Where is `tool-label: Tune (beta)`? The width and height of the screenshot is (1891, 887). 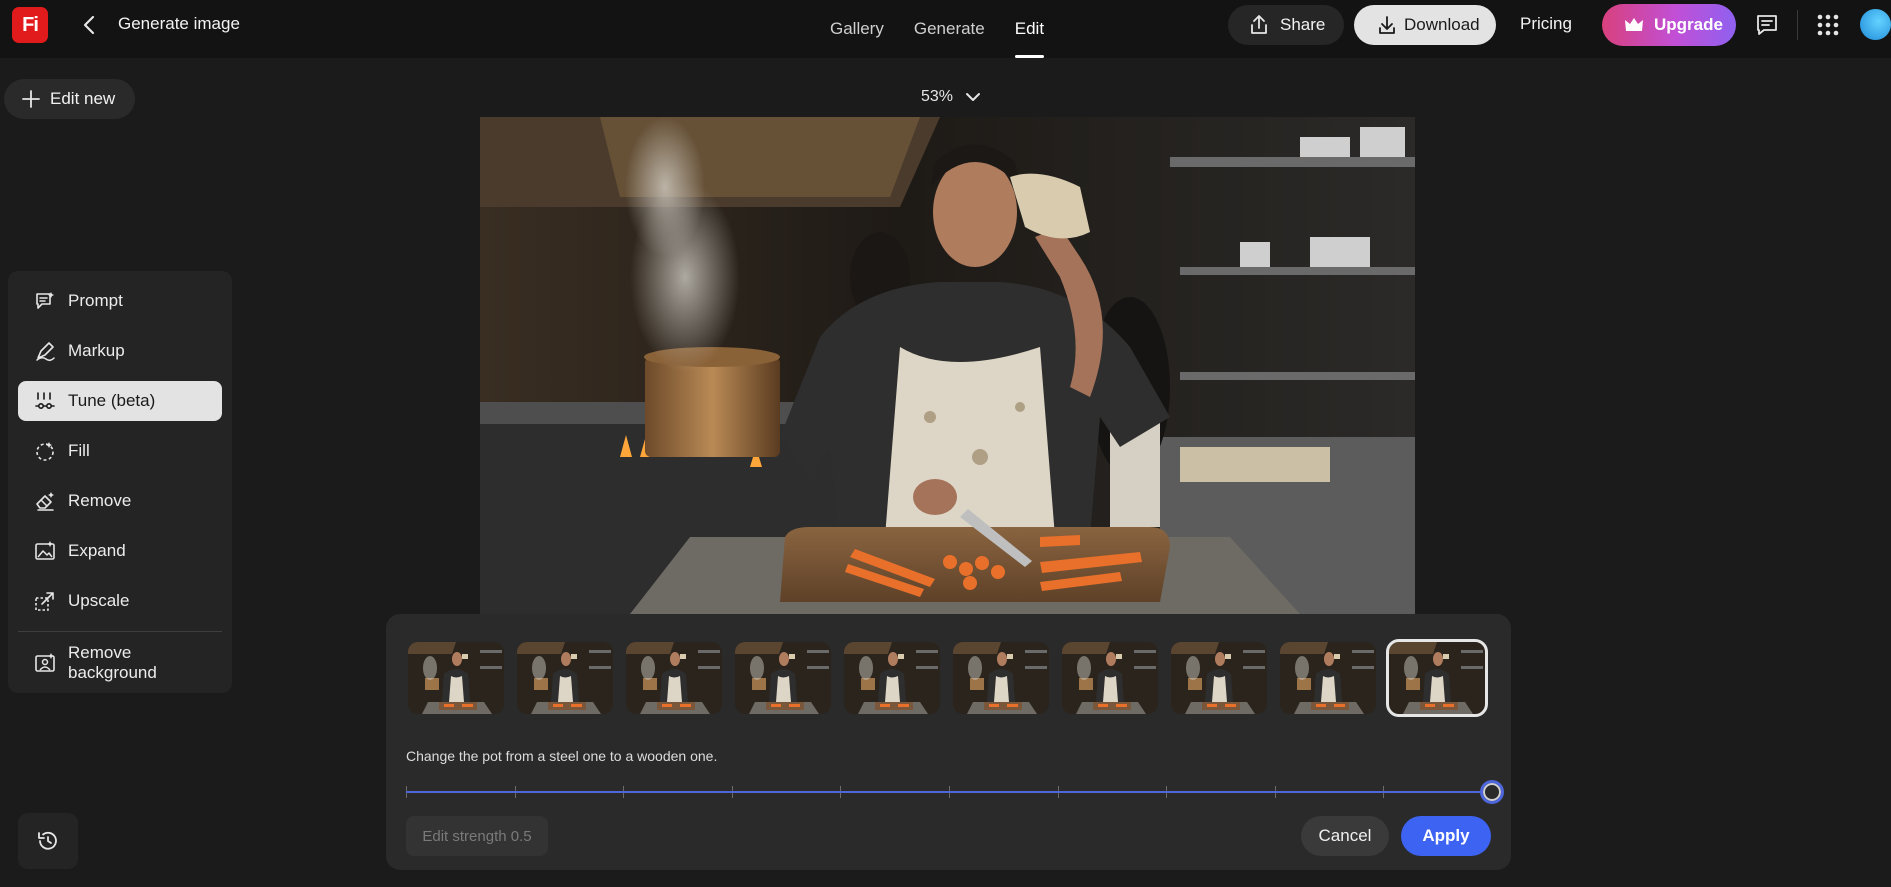
tool-label: Tune (beta) is located at coordinates (112, 400).